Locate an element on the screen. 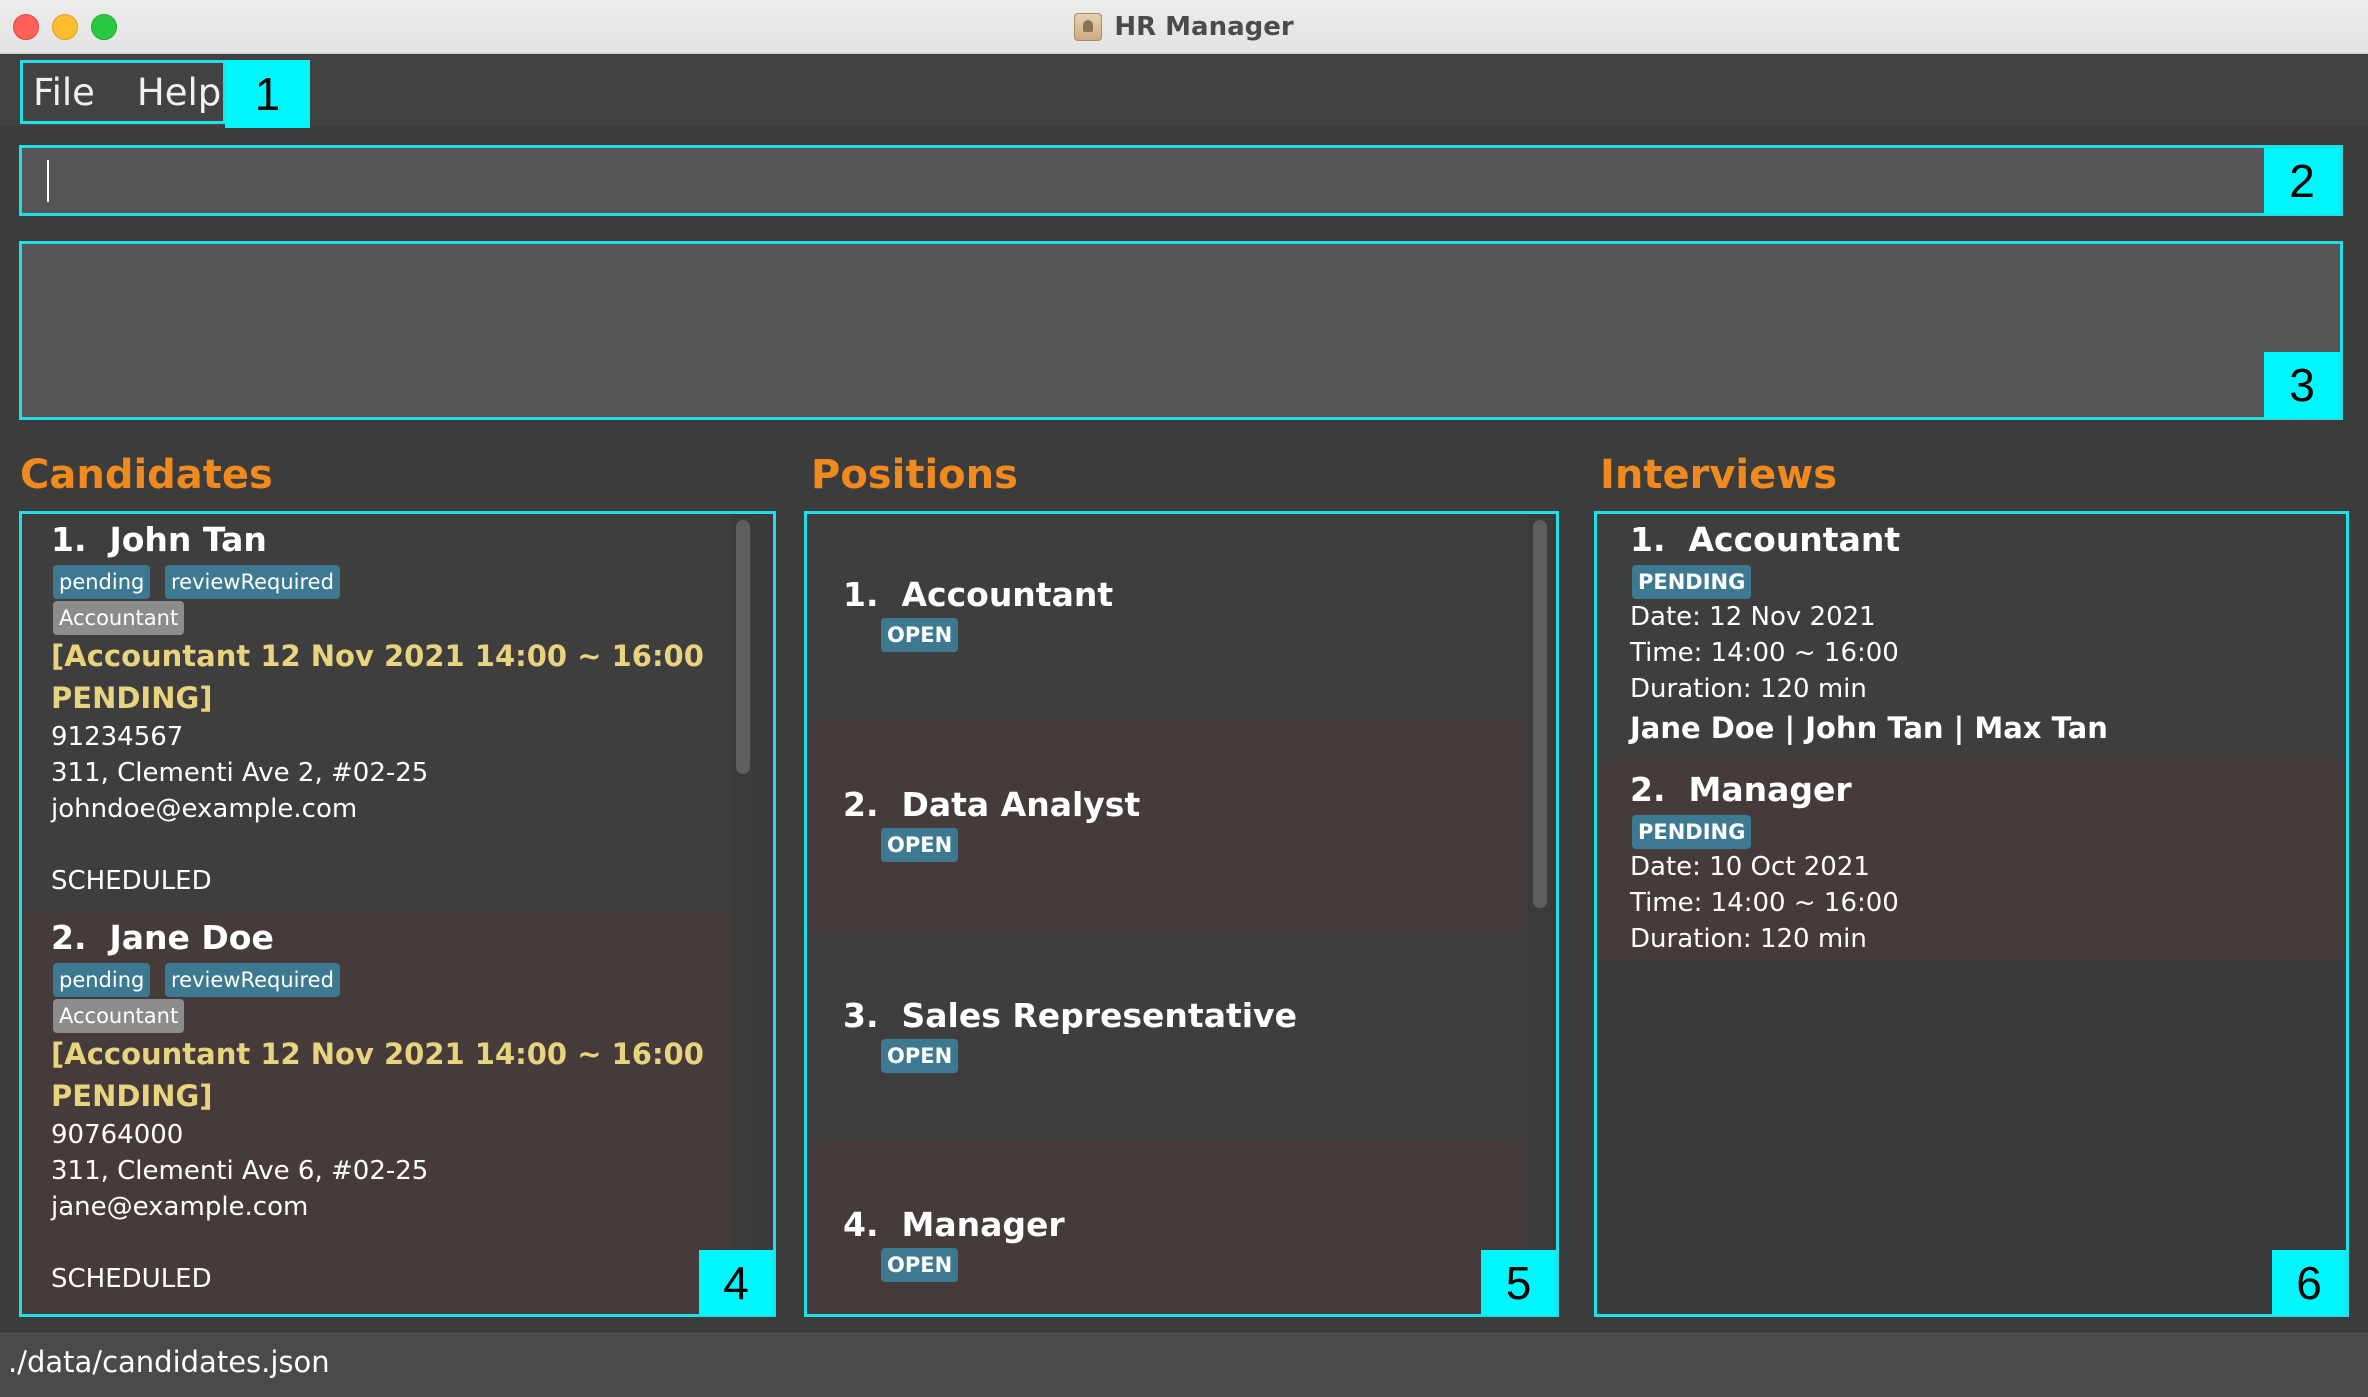 This screenshot has height=1397, width=2368. command-box is located at coordinates (1181, 180).